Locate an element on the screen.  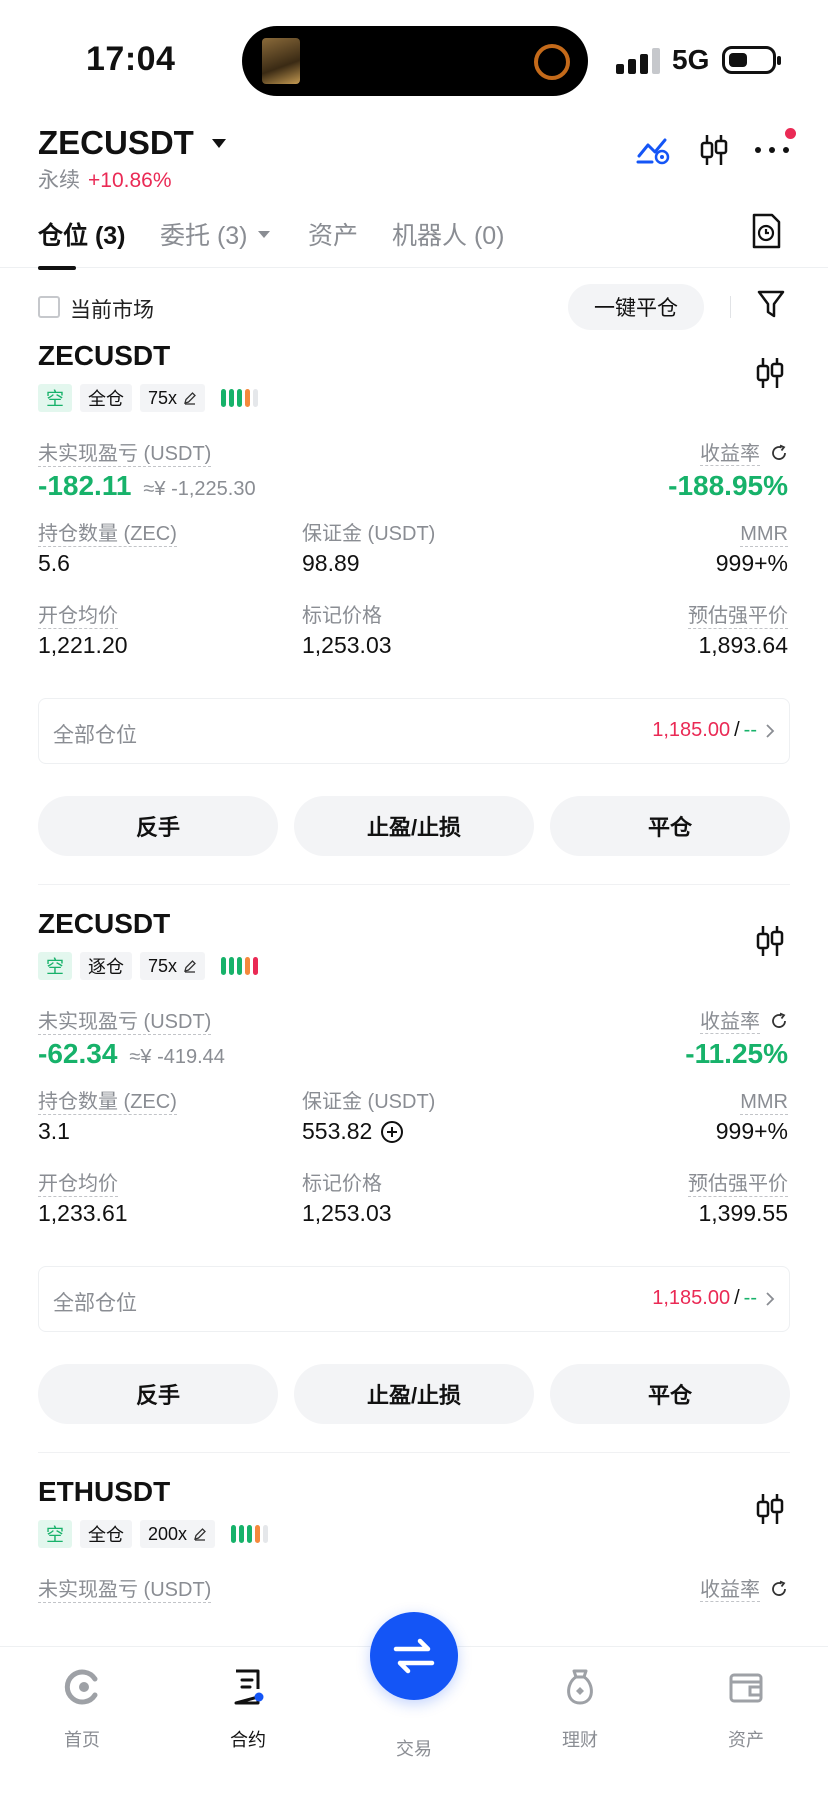
pnl-cny: ≈¥ -419.44 is located at coordinates (177, 1057).